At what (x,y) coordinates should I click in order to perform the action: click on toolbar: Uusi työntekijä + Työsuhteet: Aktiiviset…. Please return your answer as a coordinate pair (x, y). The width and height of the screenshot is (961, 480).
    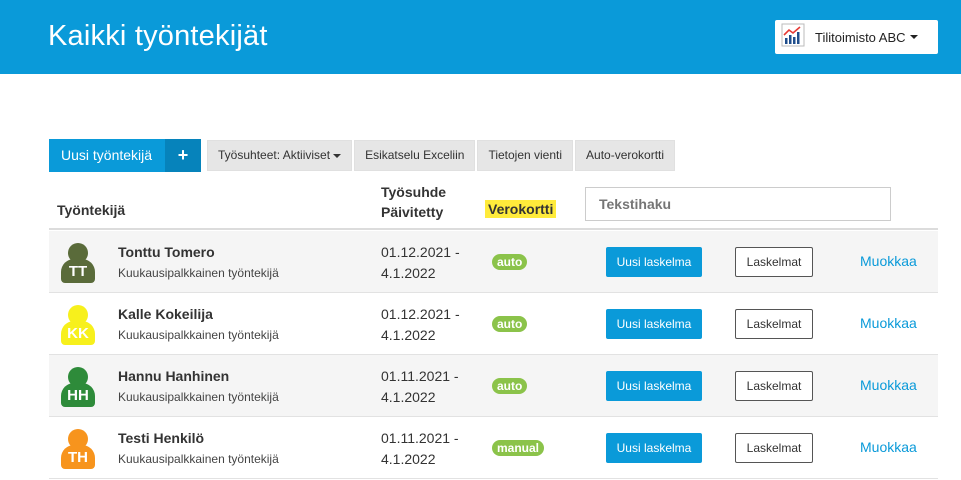
    Looking at the image, I should click on (362, 155).